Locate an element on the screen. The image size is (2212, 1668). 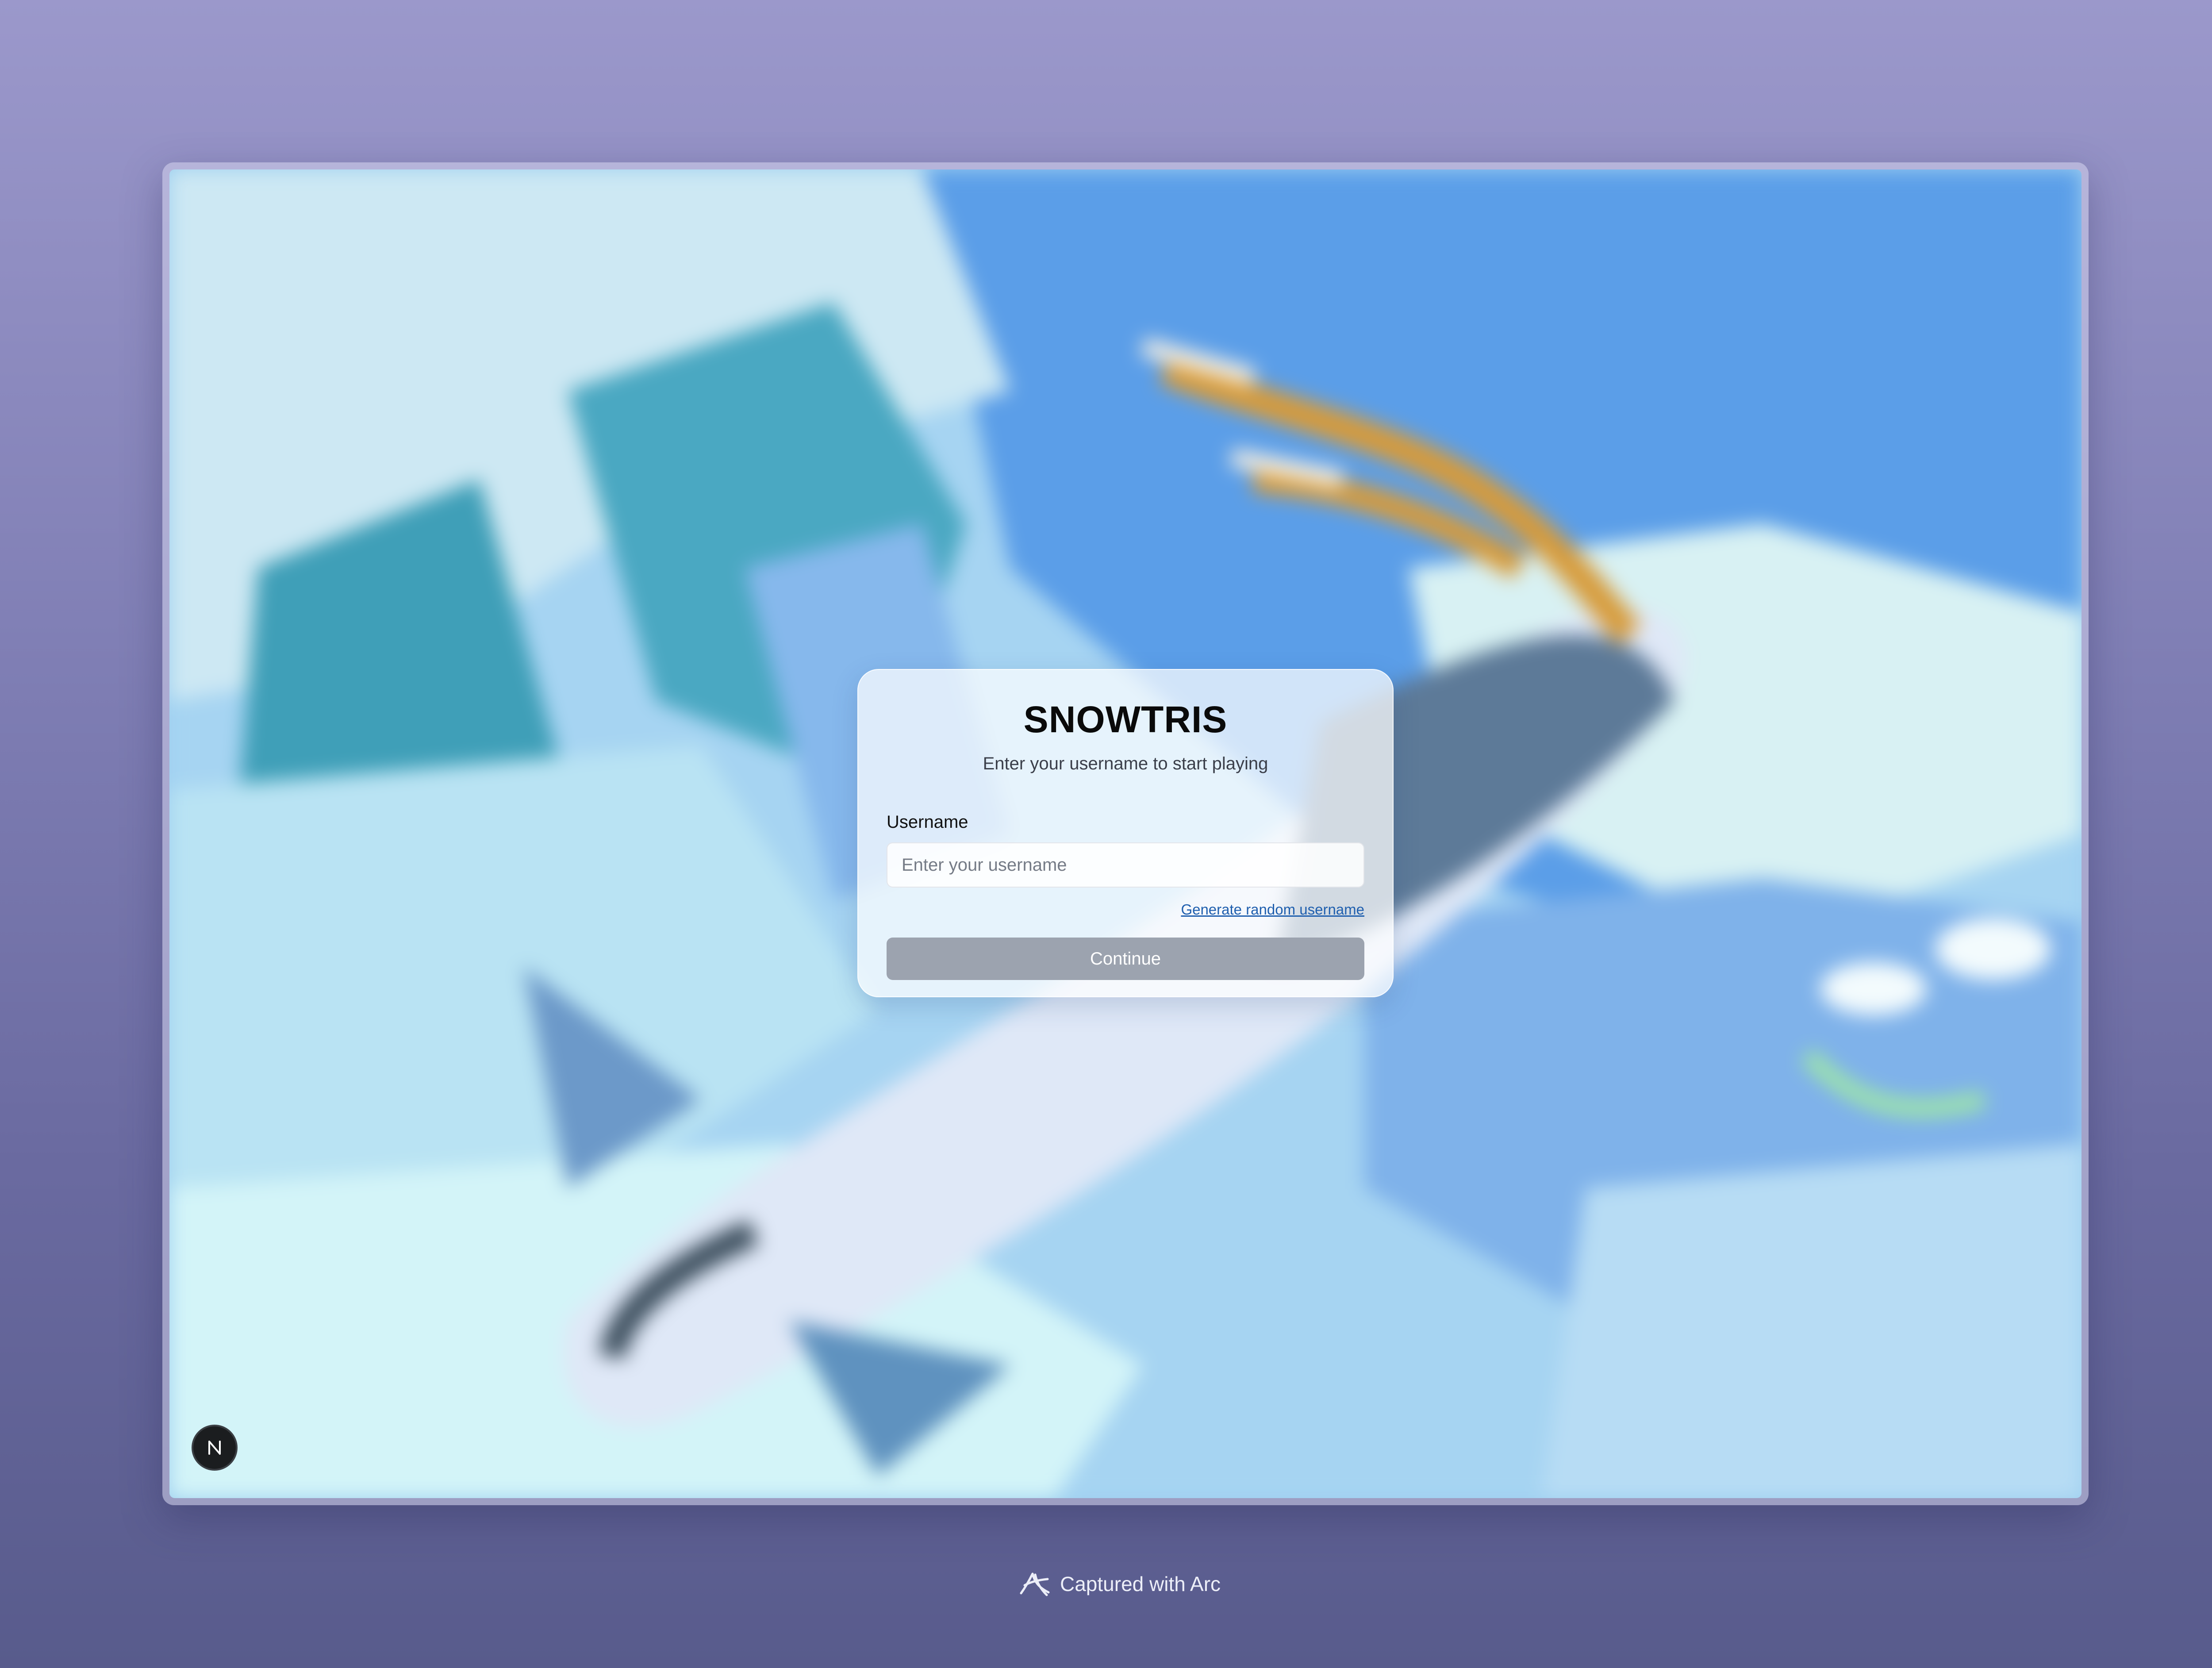
generate-random-username-link: Generate random username is located at coordinates (1273, 910).